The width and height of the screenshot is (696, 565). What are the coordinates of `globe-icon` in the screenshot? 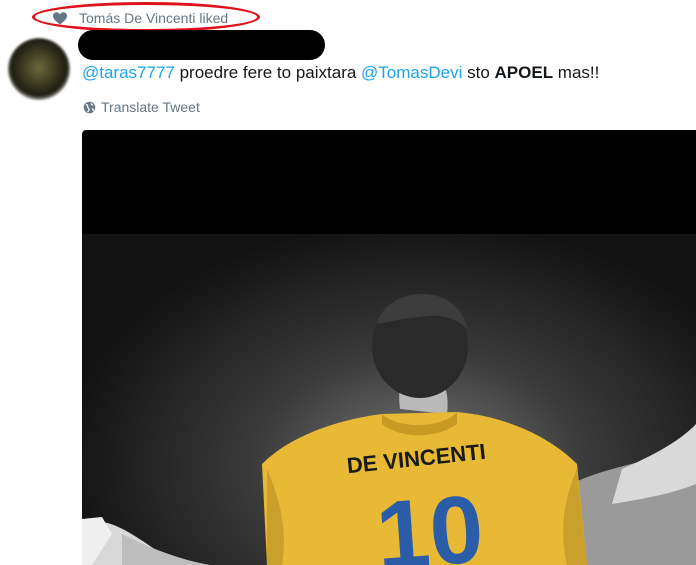 It's located at (89, 107).